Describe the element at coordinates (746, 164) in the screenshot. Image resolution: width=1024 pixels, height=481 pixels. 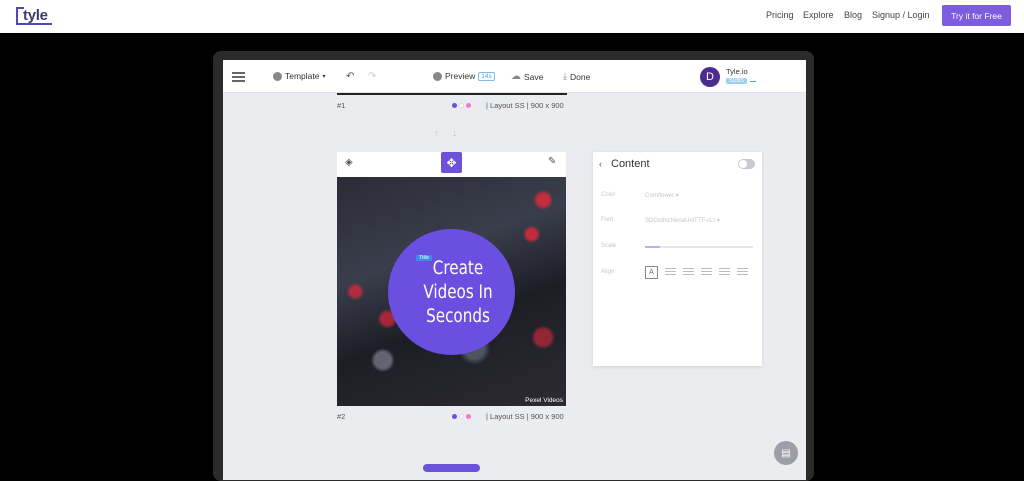
I see `content-toggle` at that location.